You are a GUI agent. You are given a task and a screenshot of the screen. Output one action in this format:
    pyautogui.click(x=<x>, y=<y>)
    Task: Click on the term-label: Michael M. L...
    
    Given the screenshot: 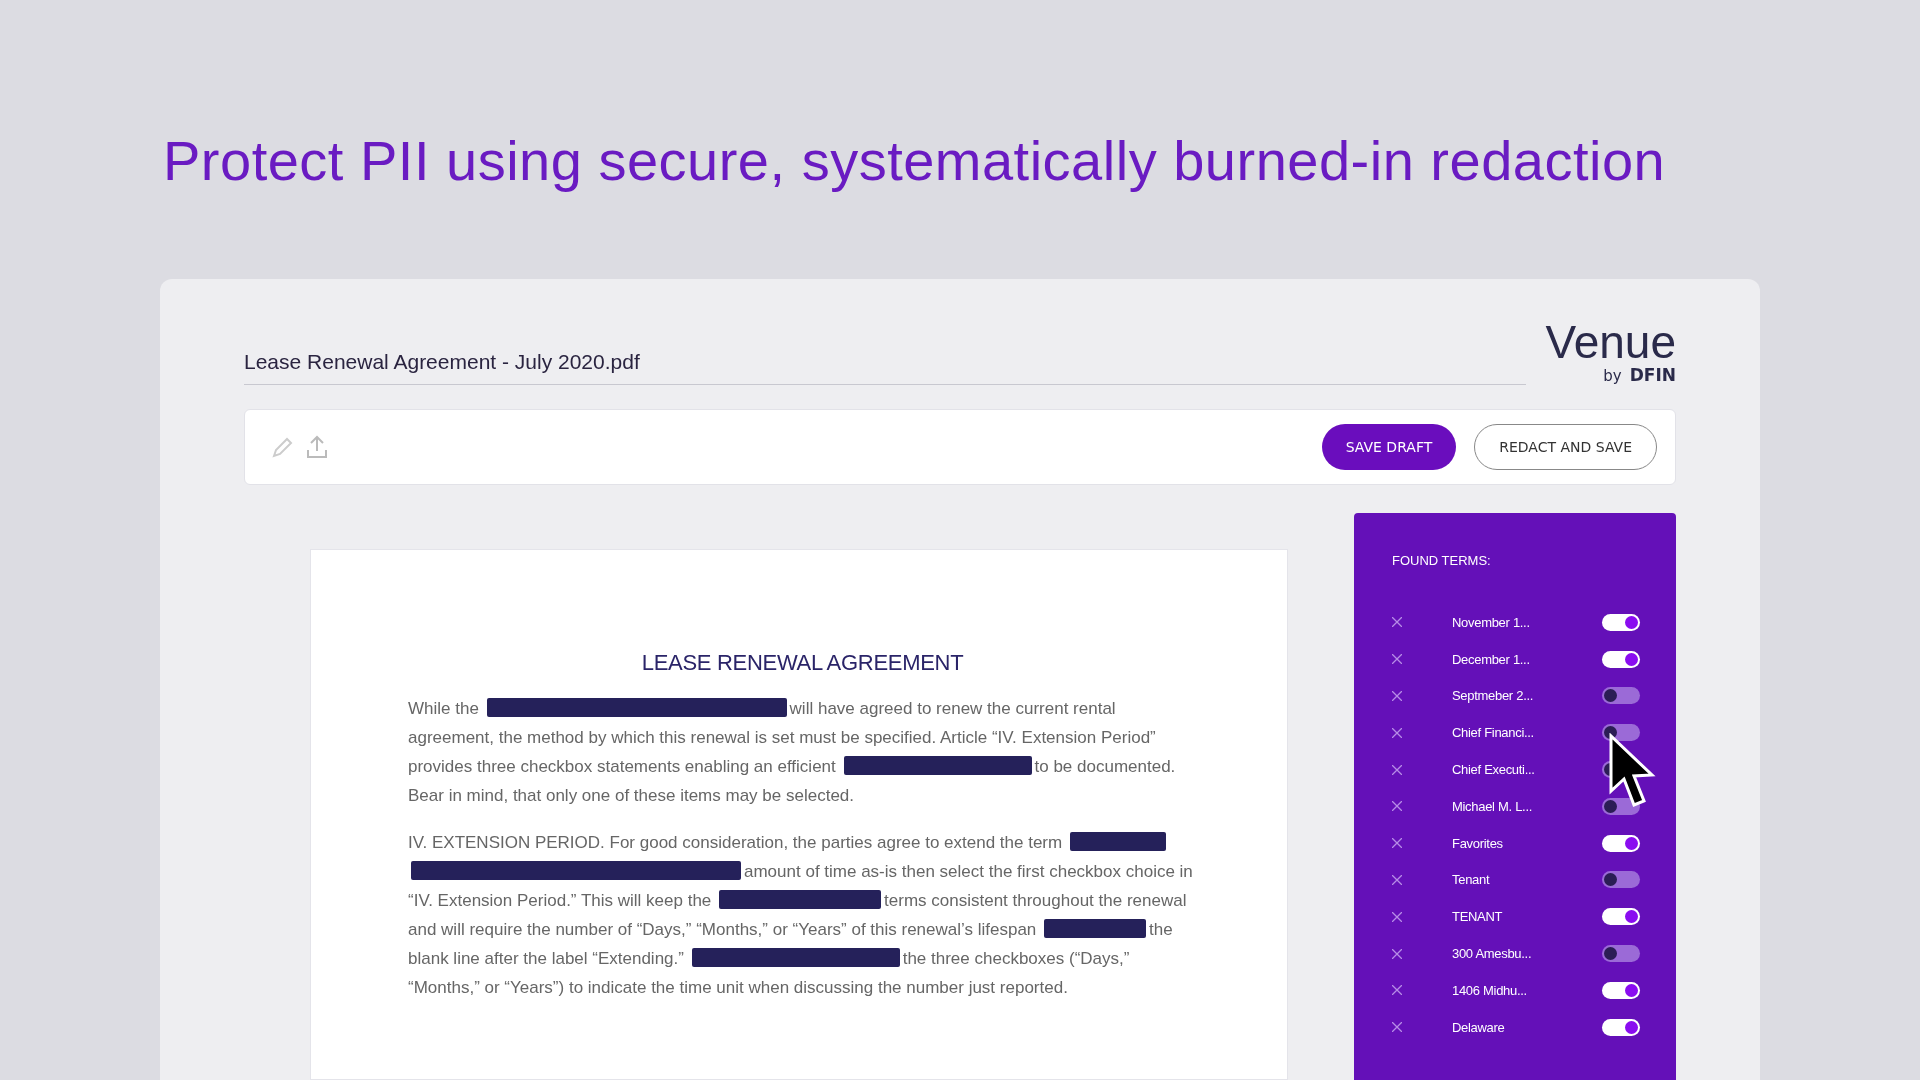 What is the action you would take?
    pyautogui.click(x=1493, y=806)
    